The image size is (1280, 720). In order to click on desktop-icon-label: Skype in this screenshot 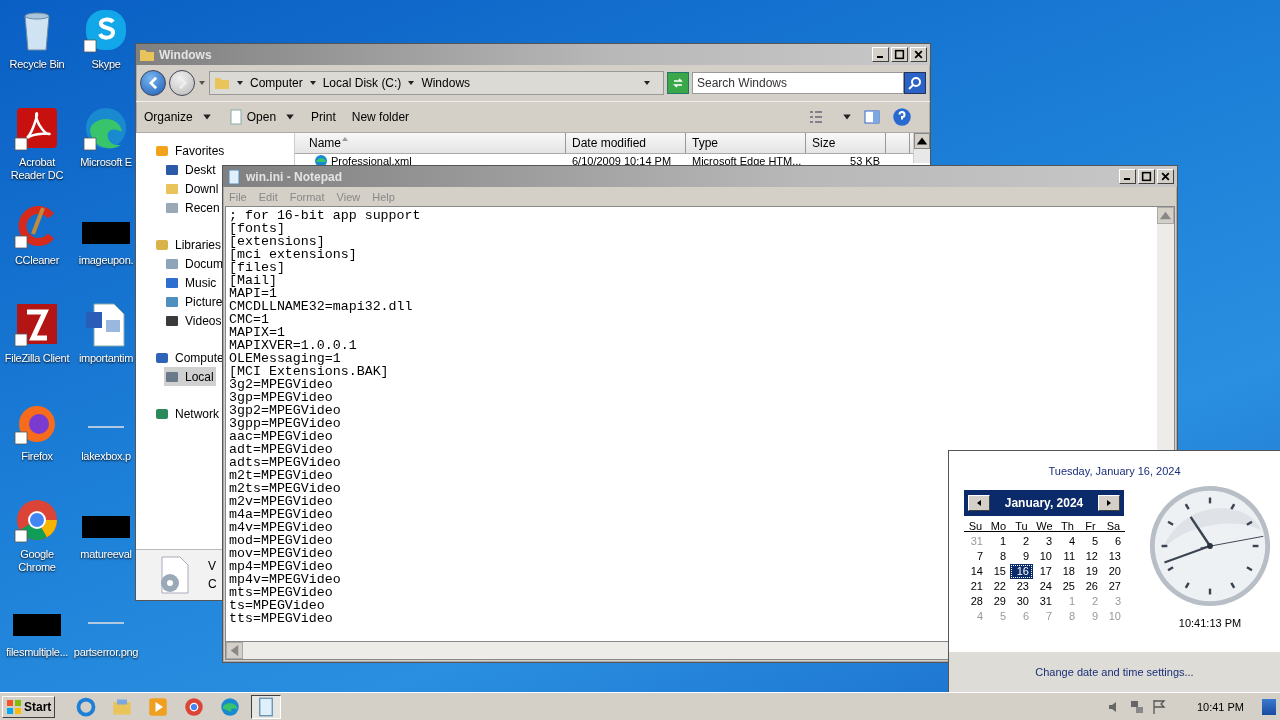, I will do `click(106, 64)`.